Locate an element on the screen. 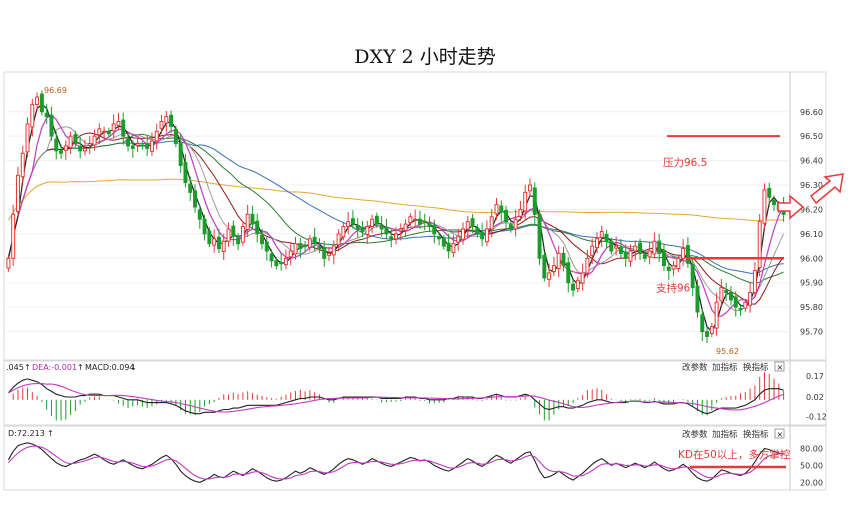 This screenshot has height=506, width=850. kdj-add-indicator-button: 加指标 is located at coordinates (725, 434).